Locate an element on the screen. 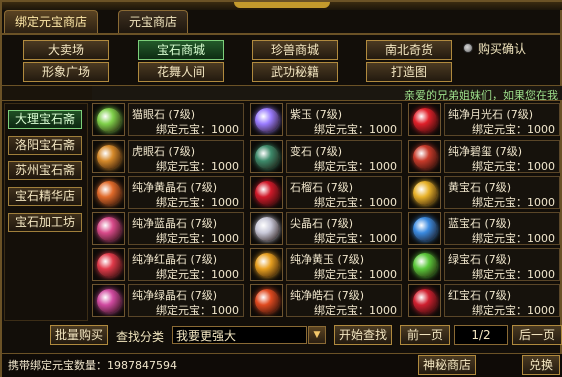 The height and width of the screenshot is (377, 562). item-name: 纯净红晶石 (7级) is located at coordinates (175, 259).